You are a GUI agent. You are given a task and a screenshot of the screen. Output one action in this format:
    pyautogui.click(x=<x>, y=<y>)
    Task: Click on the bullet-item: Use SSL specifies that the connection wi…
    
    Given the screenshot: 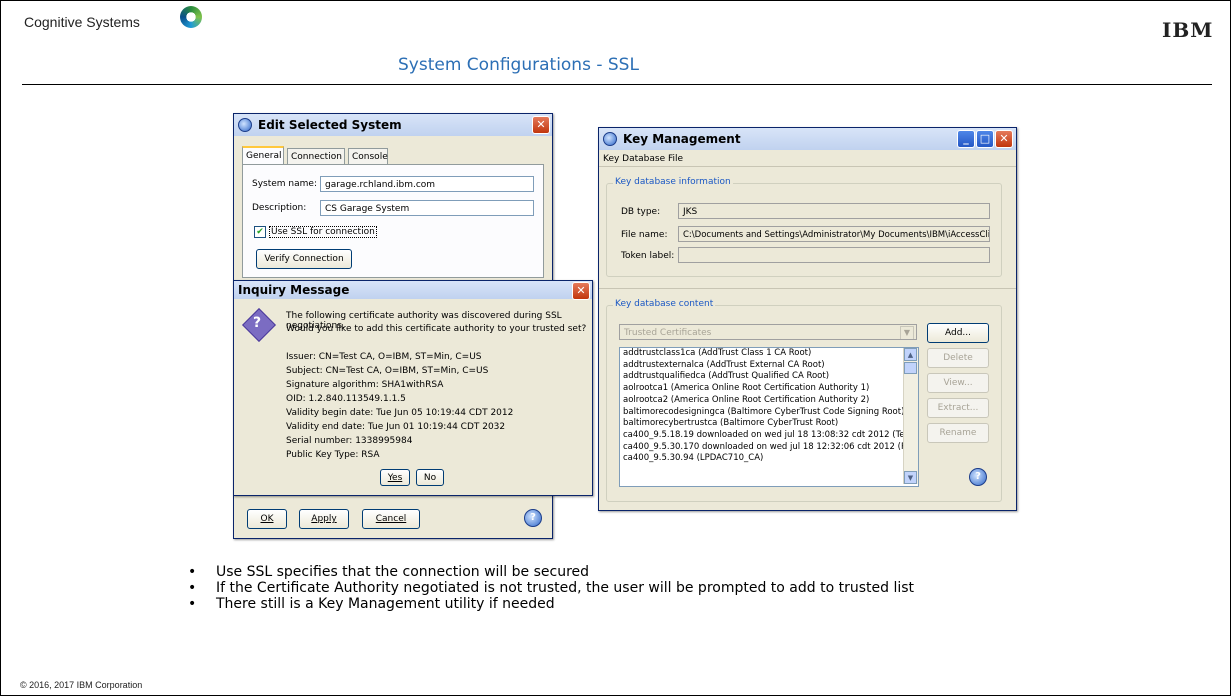 What is the action you would take?
    pyautogui.click(x=658, y=573)
    